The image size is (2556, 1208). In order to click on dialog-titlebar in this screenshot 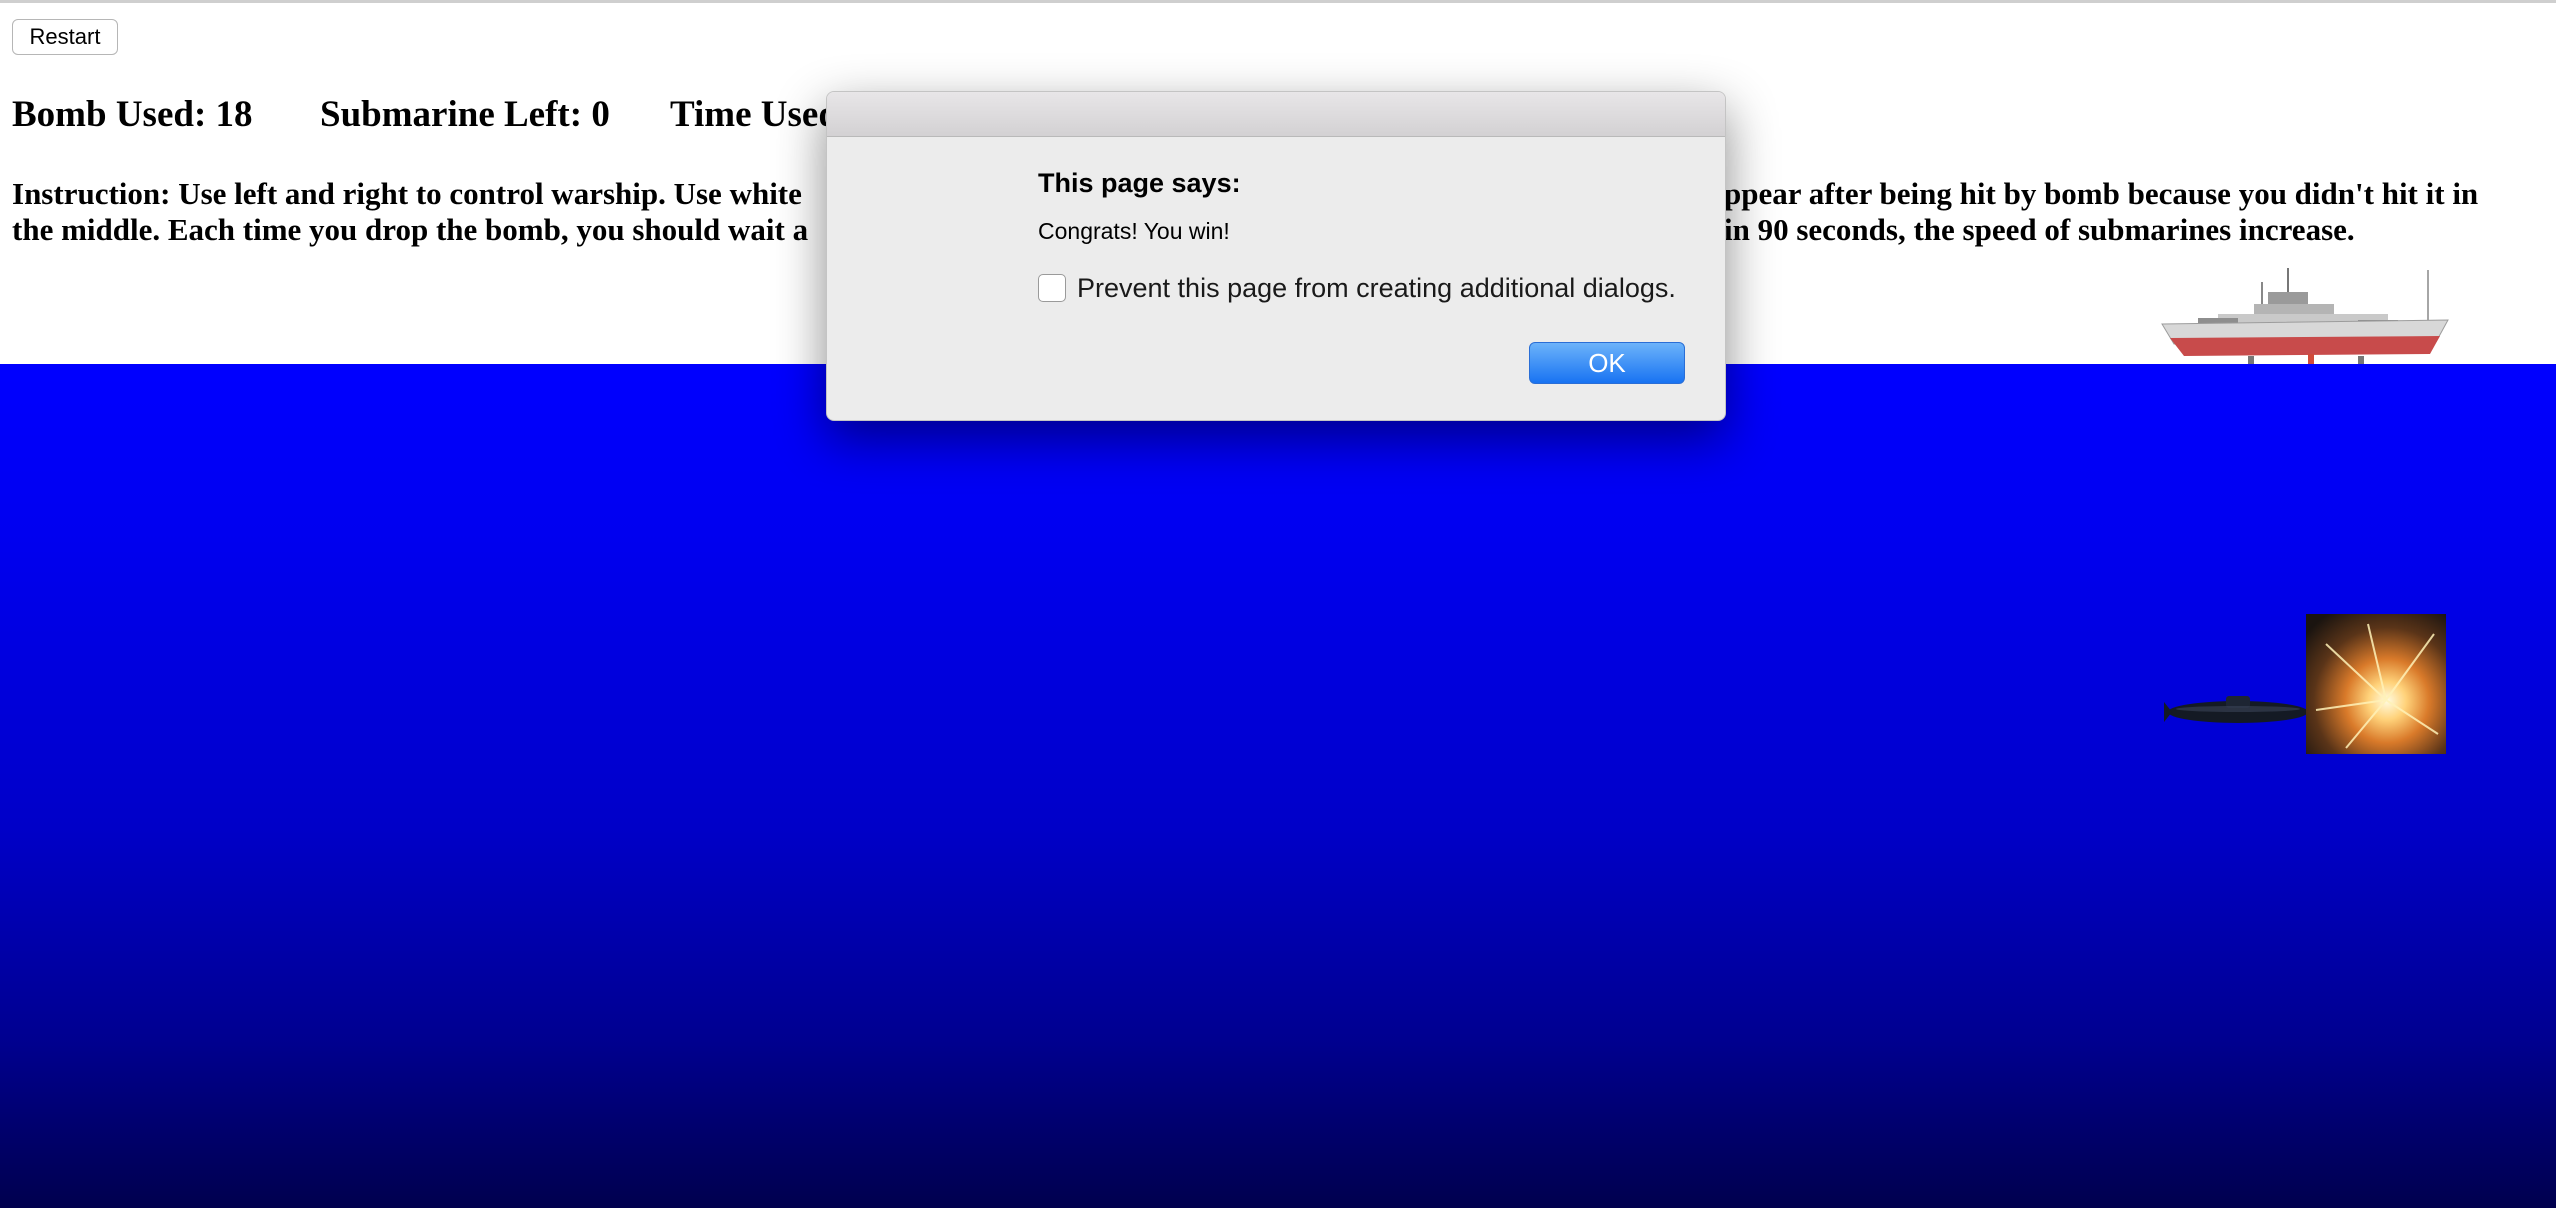, I will do `click(1276, 114)`.